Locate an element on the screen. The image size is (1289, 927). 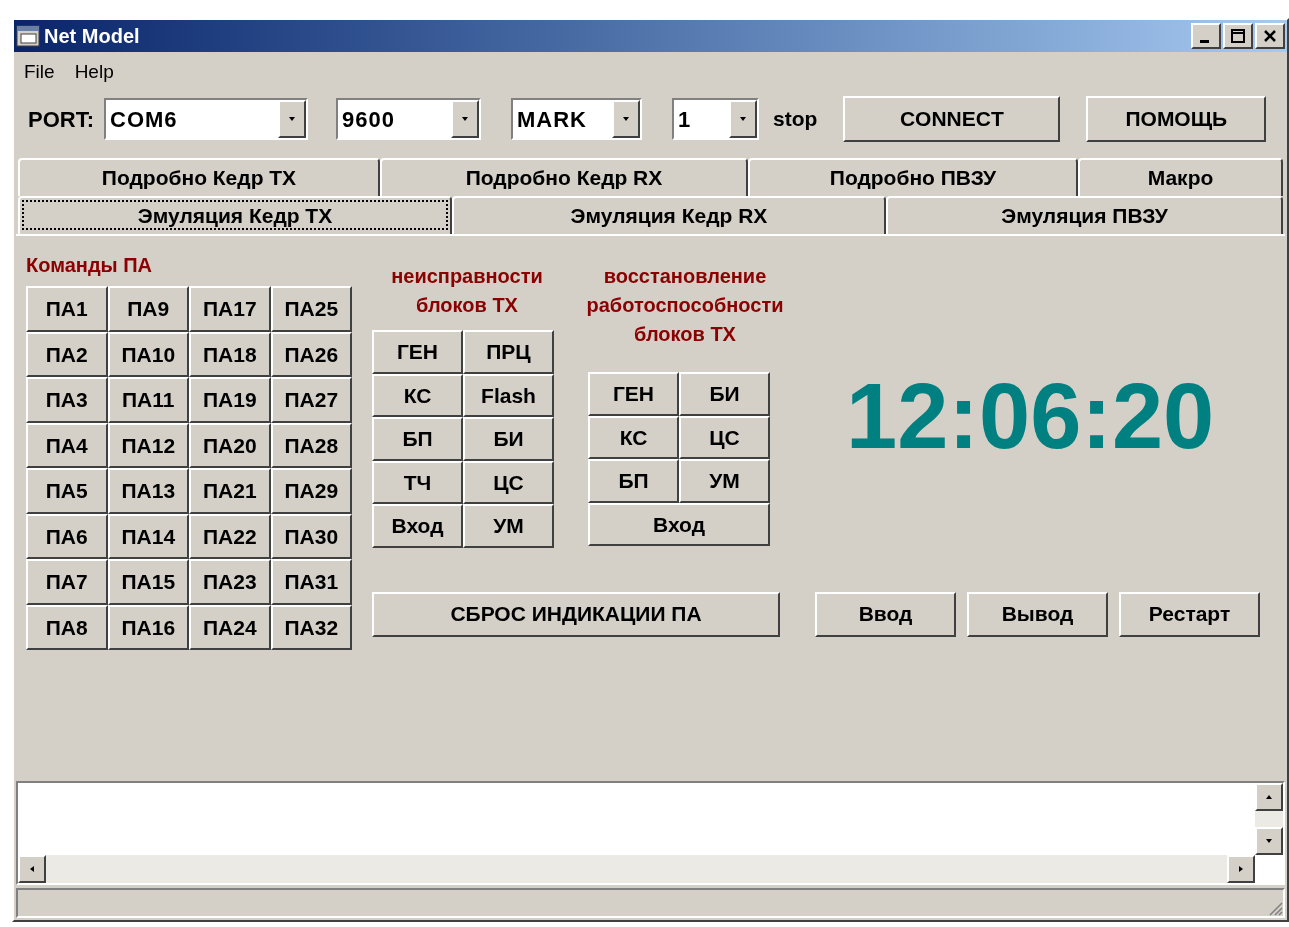
command-button: ПА17 is located at coordinates (230, 309).